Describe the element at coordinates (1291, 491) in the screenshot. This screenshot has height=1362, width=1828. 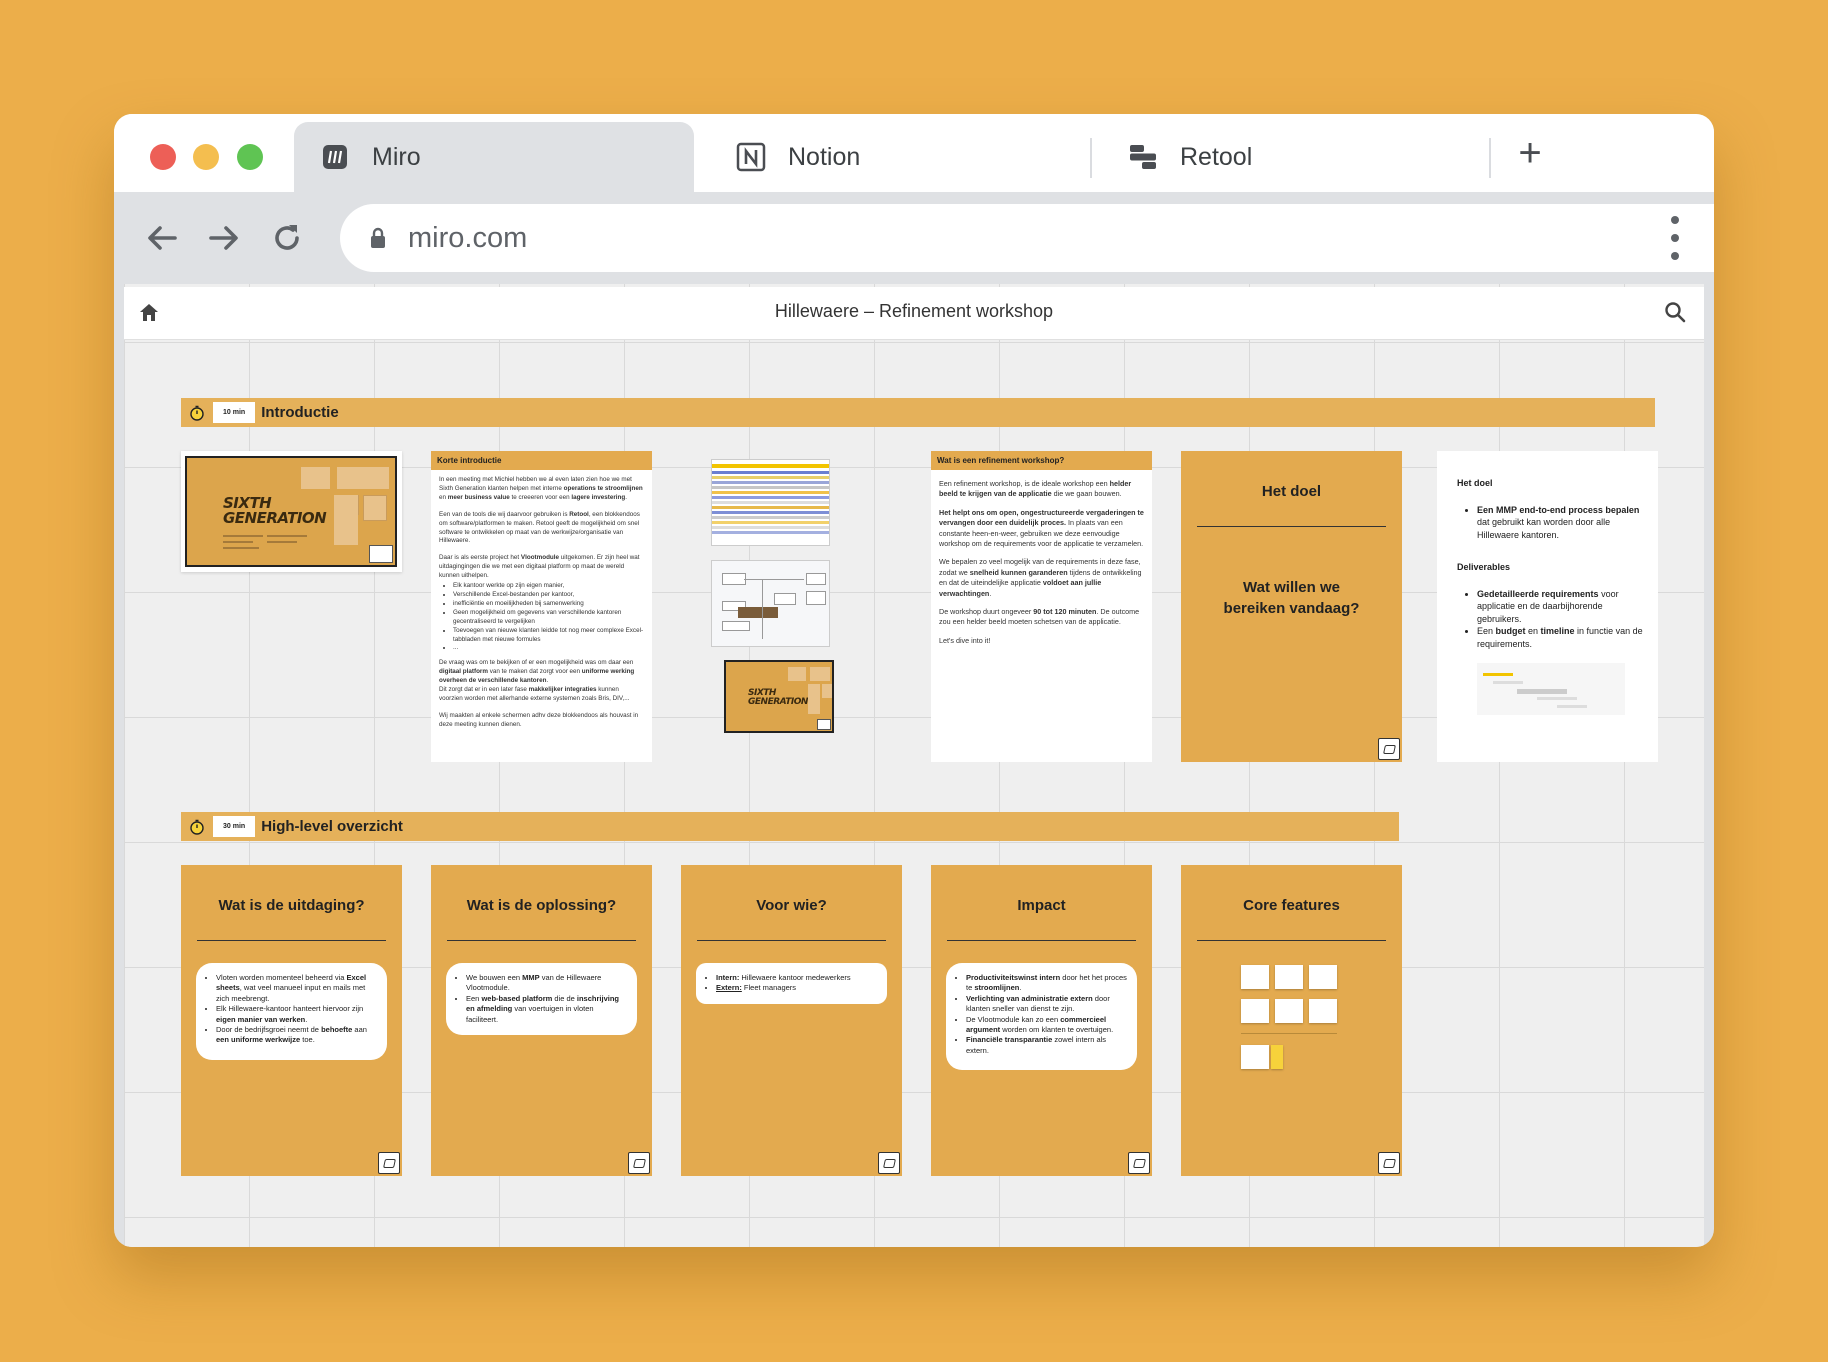
I see `card-title: Het doel` at that location.